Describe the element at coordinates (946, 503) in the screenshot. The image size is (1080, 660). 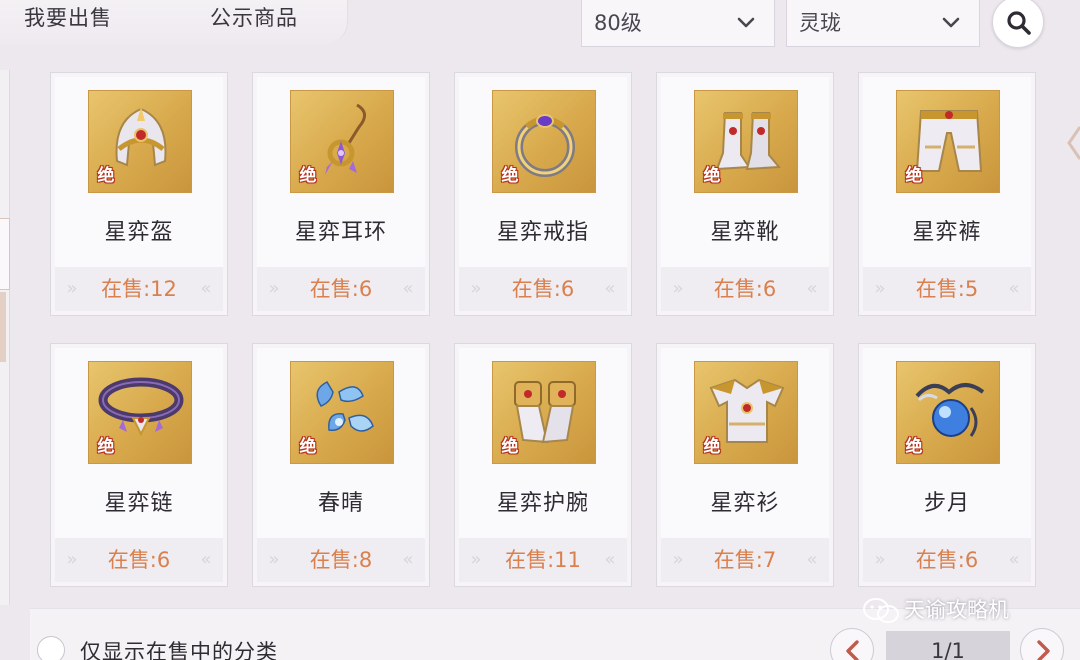
I see `item-name: 步月` at that location.